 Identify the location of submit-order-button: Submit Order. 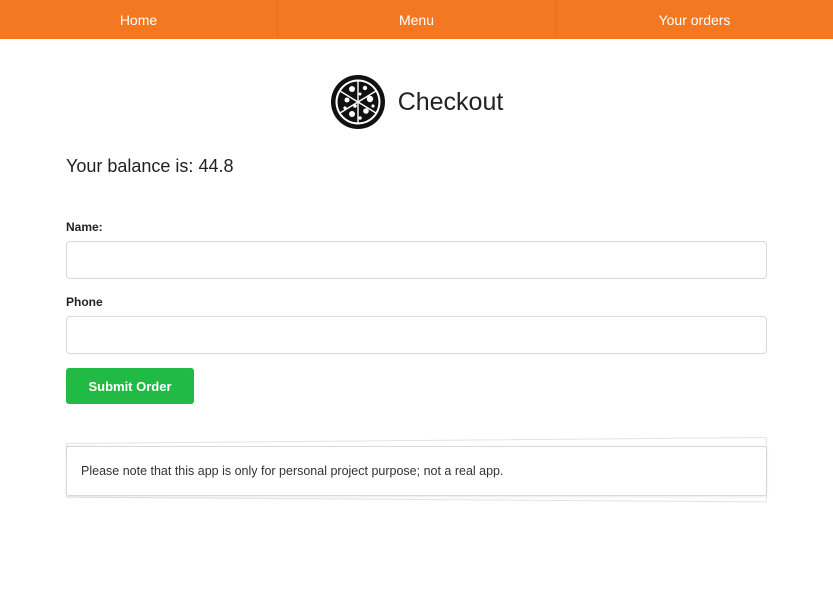
(130, 386).